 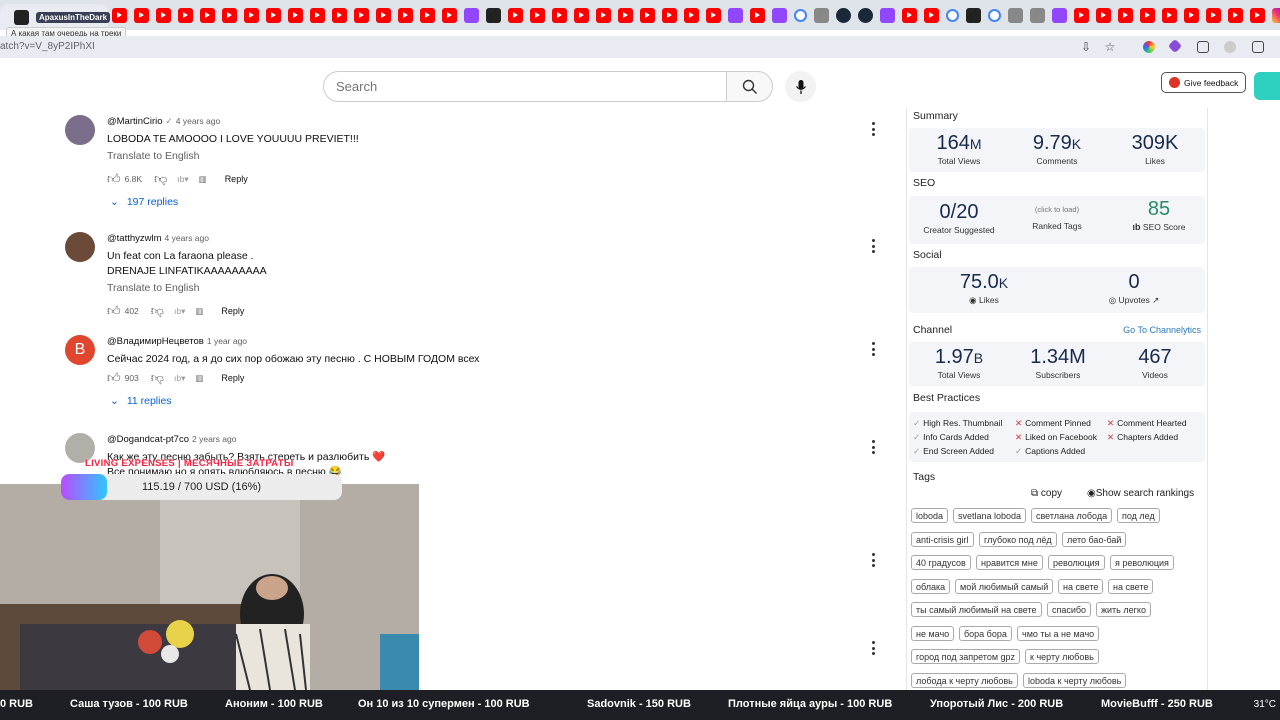 What do you see at coordinates (227, 341) in the screenshot?
I see `comment-time: 1 year ago` at bounding box center [227, 341].